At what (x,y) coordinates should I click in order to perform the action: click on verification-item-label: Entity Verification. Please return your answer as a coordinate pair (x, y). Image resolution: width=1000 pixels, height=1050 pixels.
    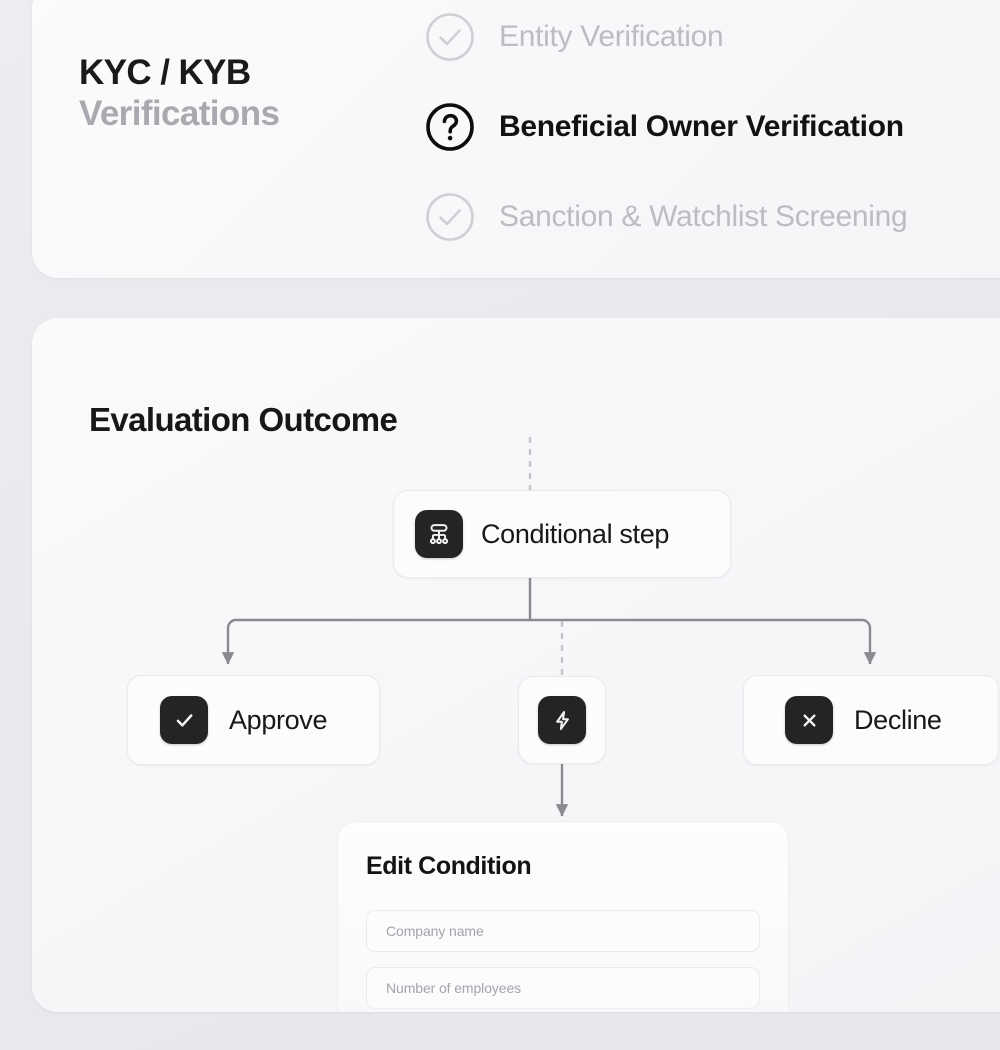
    Looking at the image, I should click on (611, 36).